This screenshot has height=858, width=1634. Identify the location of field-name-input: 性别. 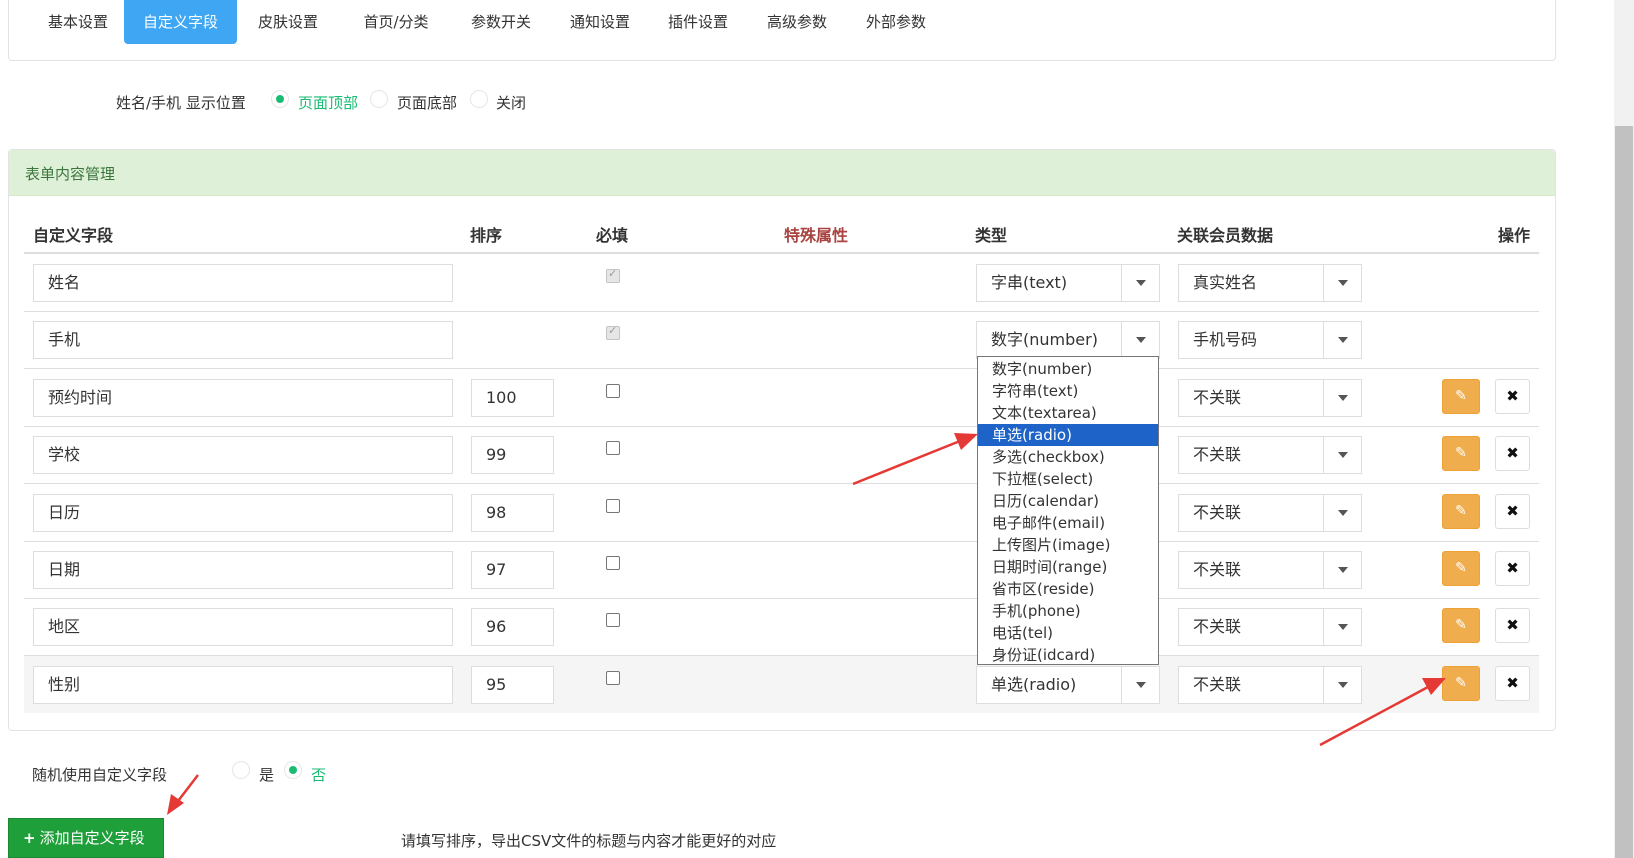
(243, 685).